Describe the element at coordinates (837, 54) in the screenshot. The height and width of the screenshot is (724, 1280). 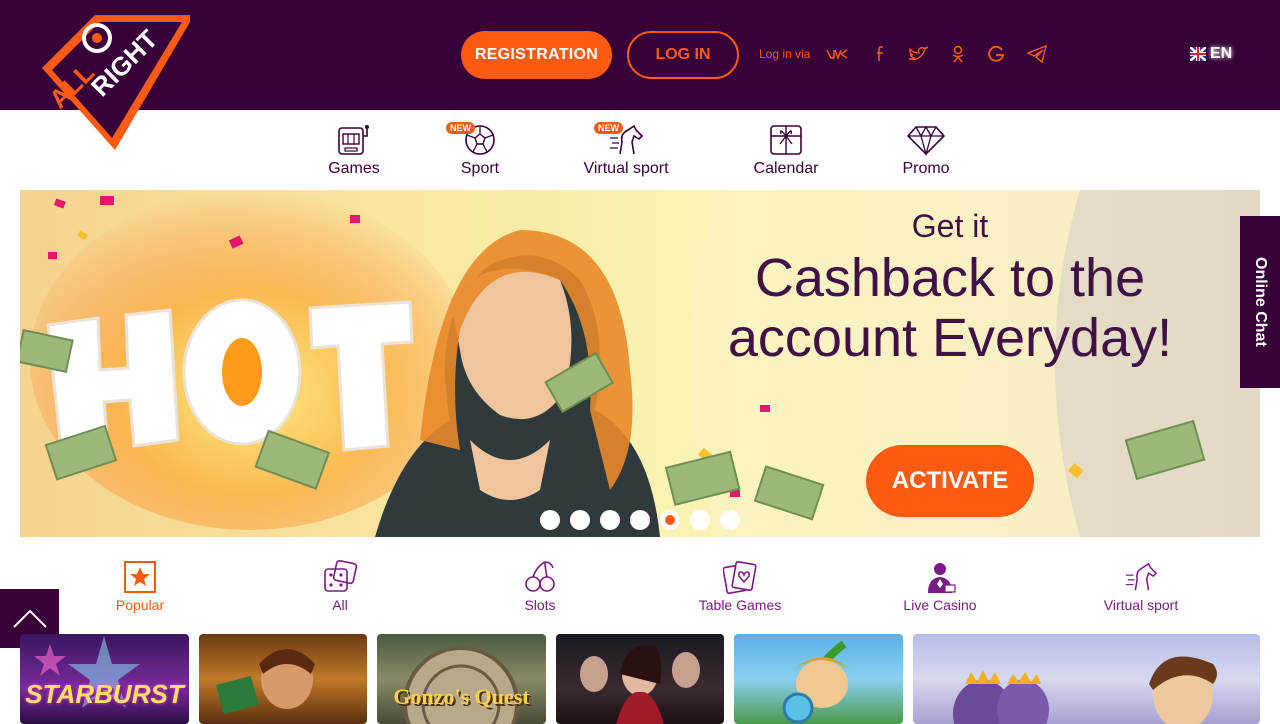
I see `vk-icon` at that location.